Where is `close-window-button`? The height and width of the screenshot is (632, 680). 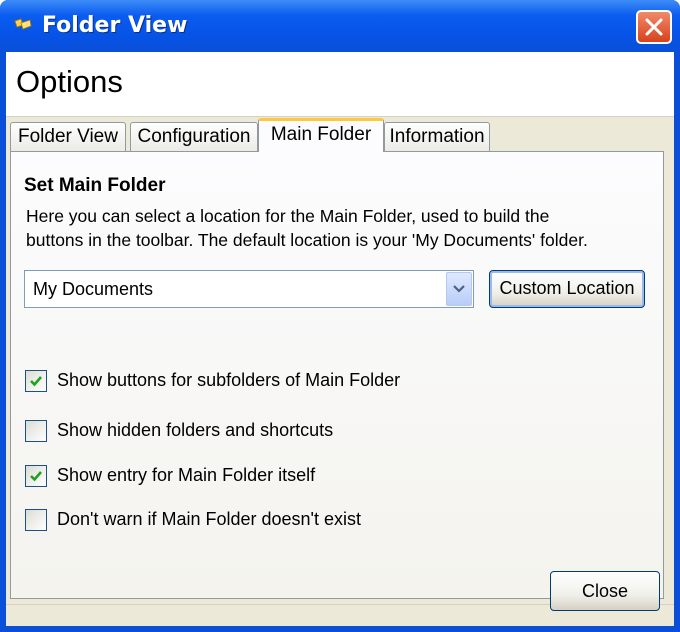
close-window-button is located at coordinates (654, 27).